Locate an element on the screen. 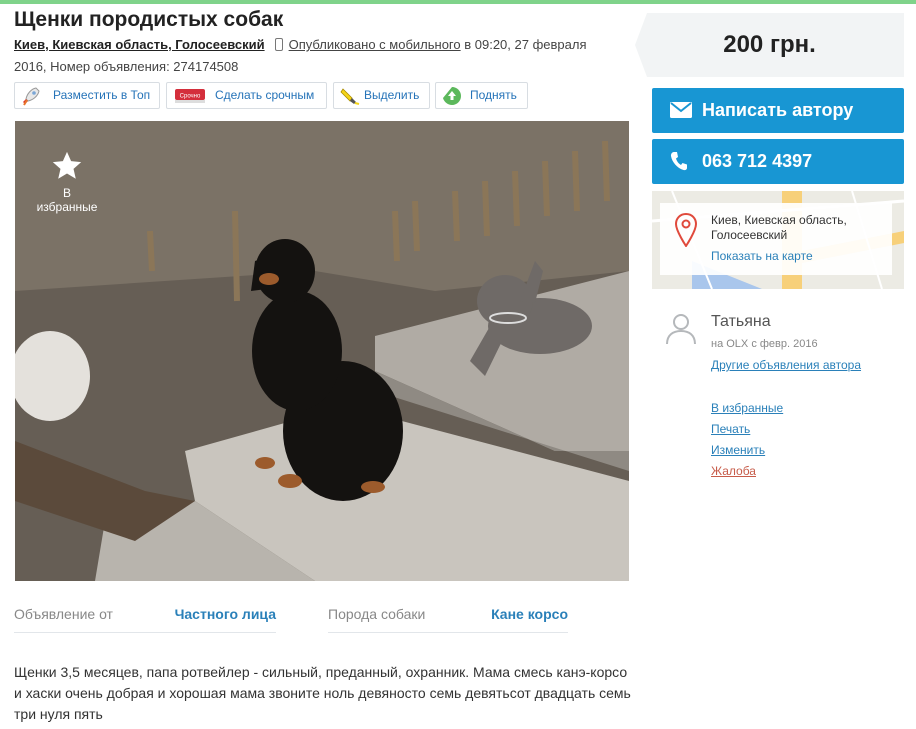 The image size is (916, 729). show-phone-button: 063 712 4397 is located at coordinates (778, 161).